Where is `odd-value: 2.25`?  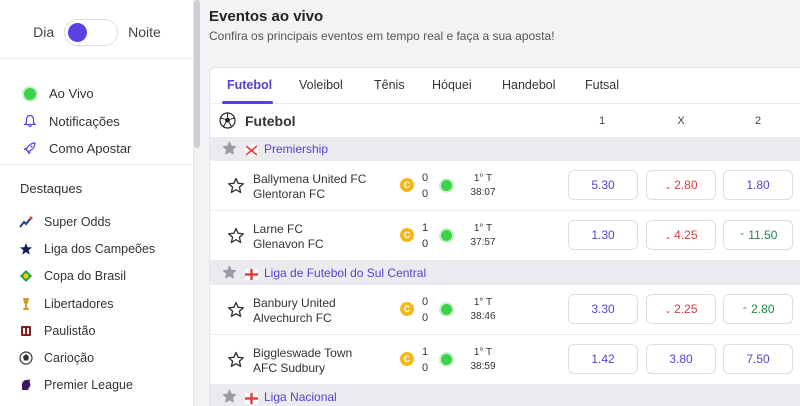 odd-value: 2.25 is located at coordinates (686, 309).